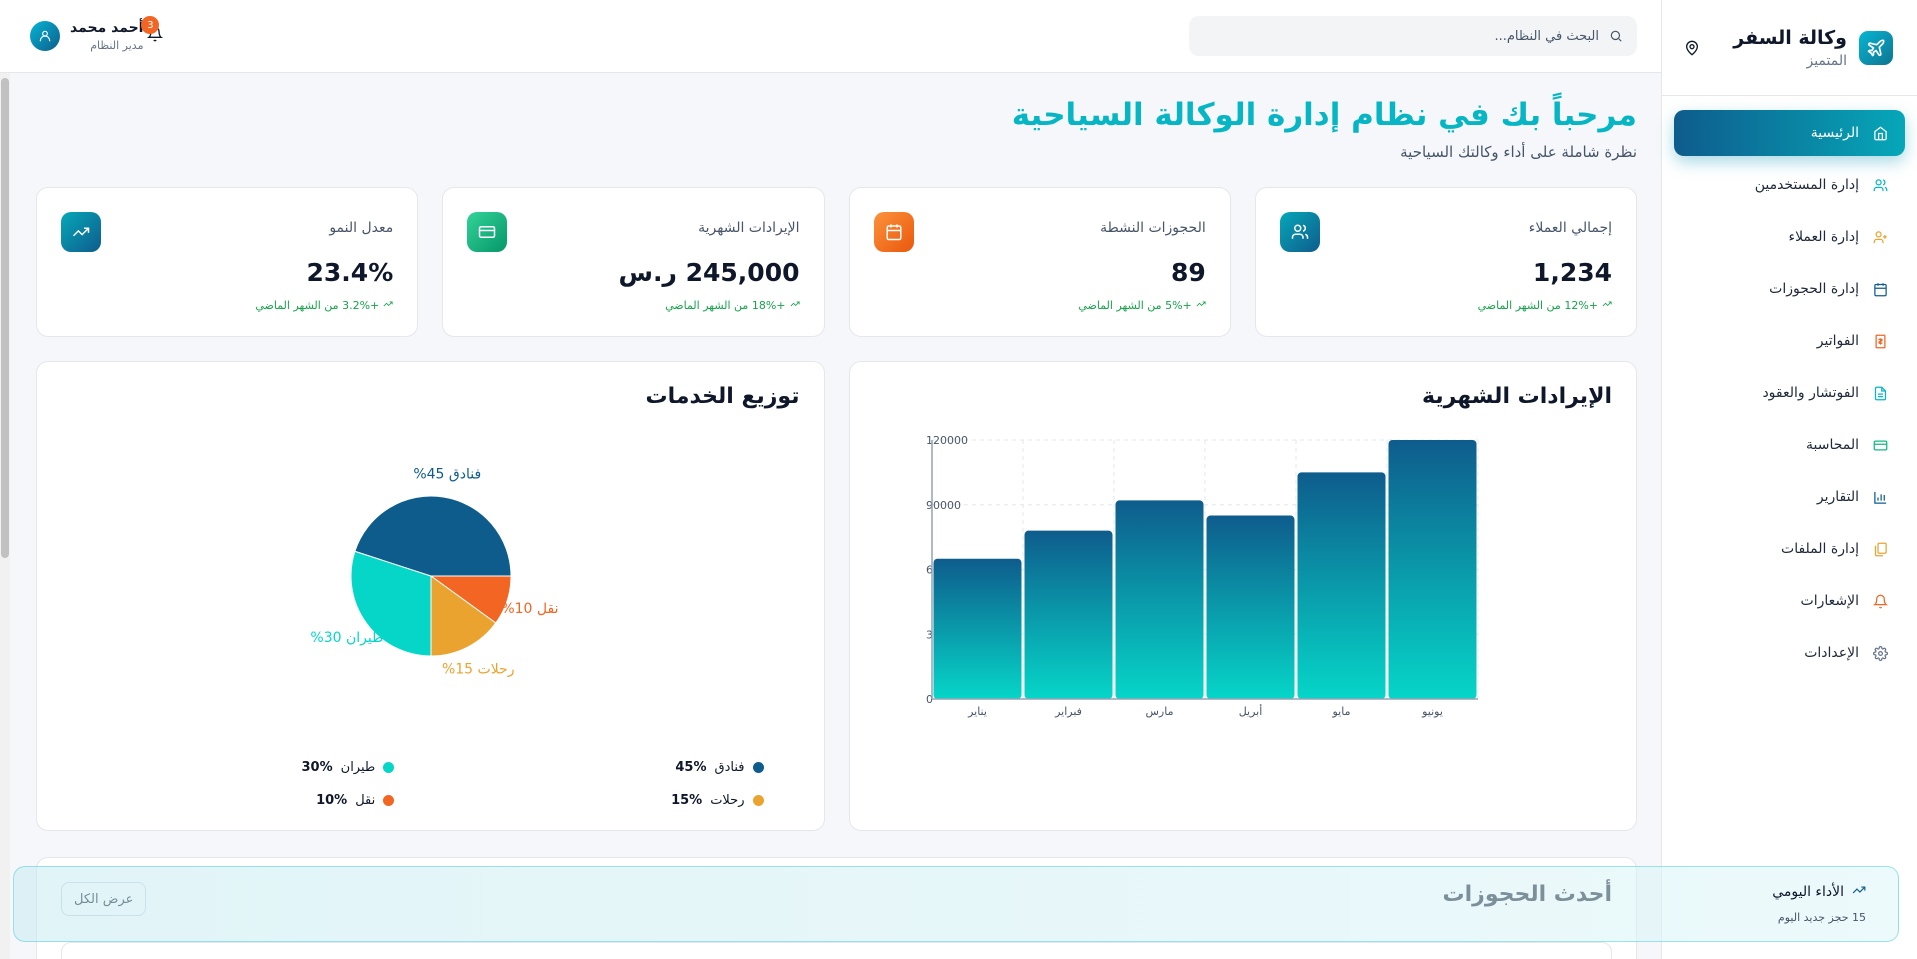 Image resolution: width=1917 pixels, height=959 pixels. I want to click on stat-change: +12% من الشهر الماضي, so click(1446, 305).